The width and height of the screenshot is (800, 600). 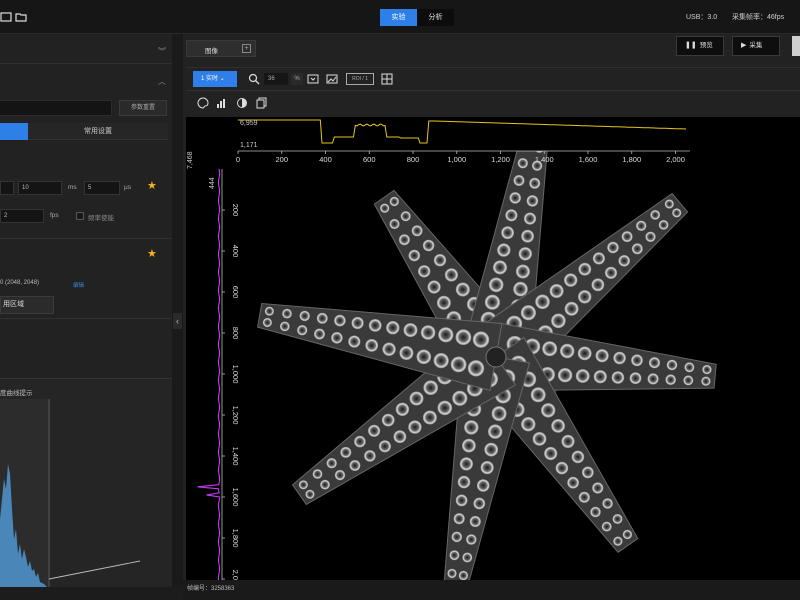 What do you see at coordinates (27, 305) in the screenshot?
I see `roi-select: 用区域` at bounding box center [27, 305].